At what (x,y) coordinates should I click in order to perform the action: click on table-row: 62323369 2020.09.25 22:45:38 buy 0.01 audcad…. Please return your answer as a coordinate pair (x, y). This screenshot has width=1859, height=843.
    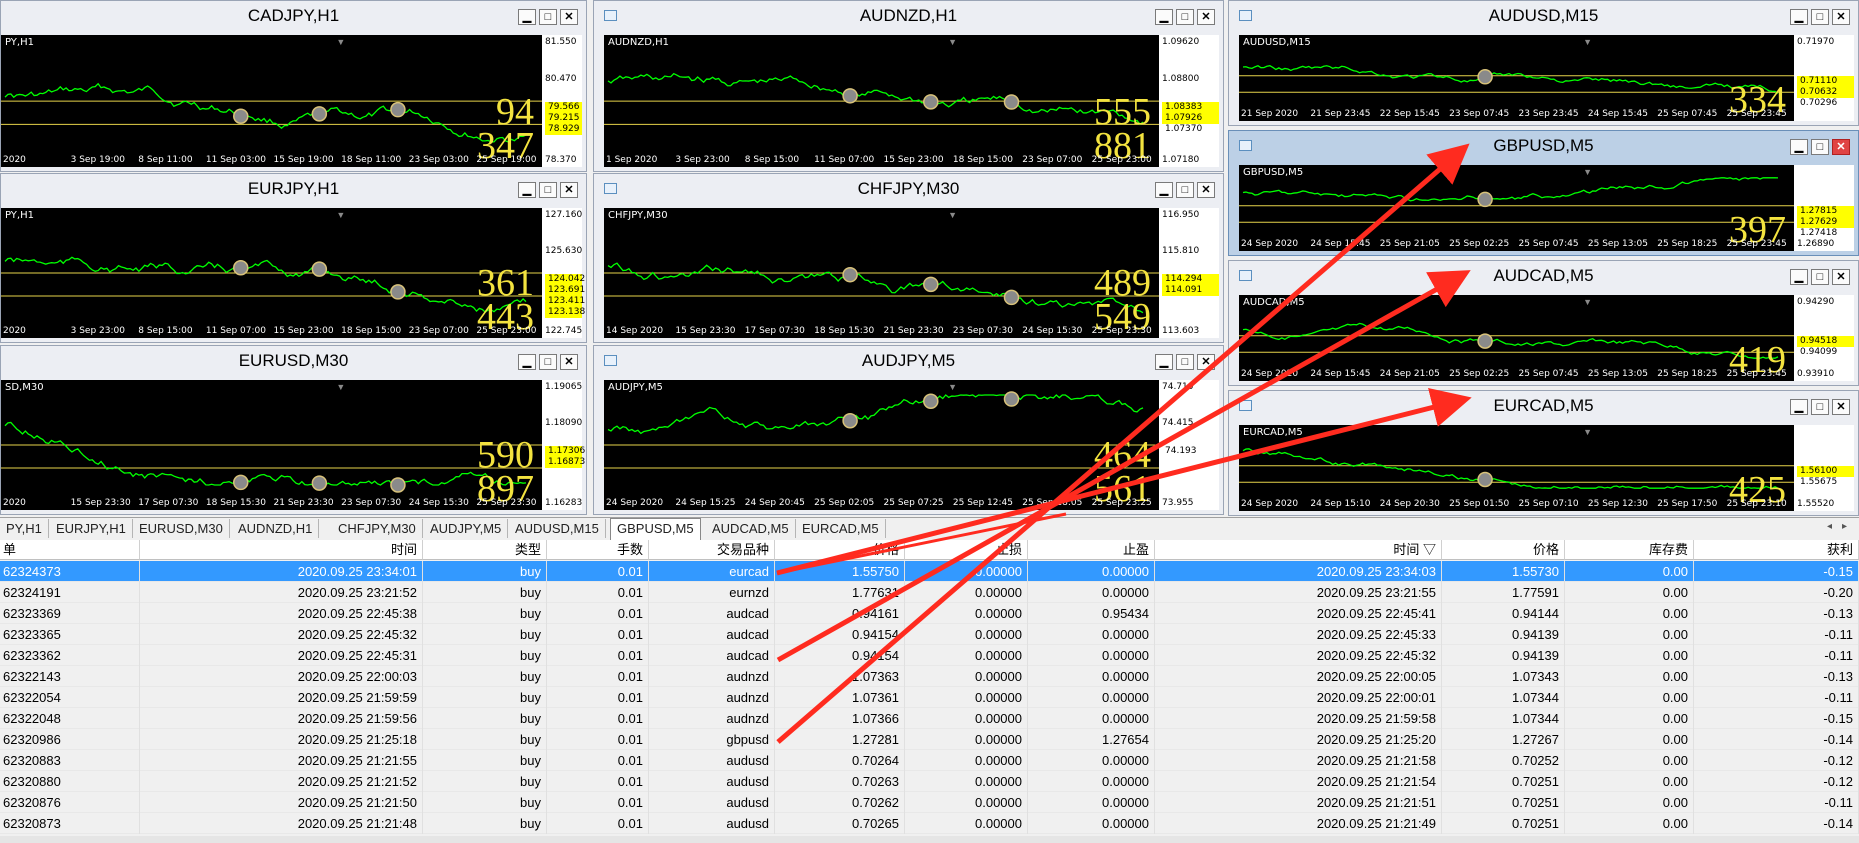
    Looking at the image, I should click on (929, 613).